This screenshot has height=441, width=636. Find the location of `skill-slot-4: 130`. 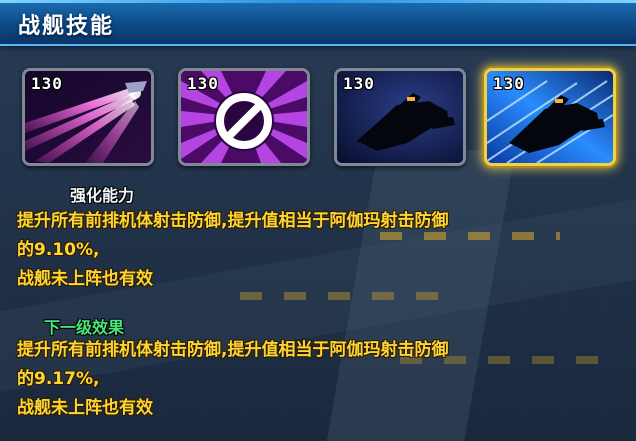

skill-slot-4: 130 is located at coordinates (550, 117).